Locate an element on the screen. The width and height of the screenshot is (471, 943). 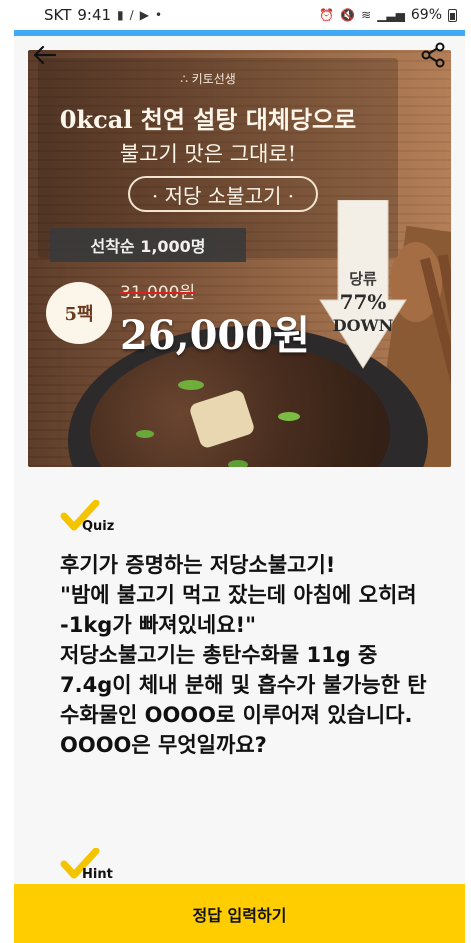
back-button is located at coordinates (45, 55).